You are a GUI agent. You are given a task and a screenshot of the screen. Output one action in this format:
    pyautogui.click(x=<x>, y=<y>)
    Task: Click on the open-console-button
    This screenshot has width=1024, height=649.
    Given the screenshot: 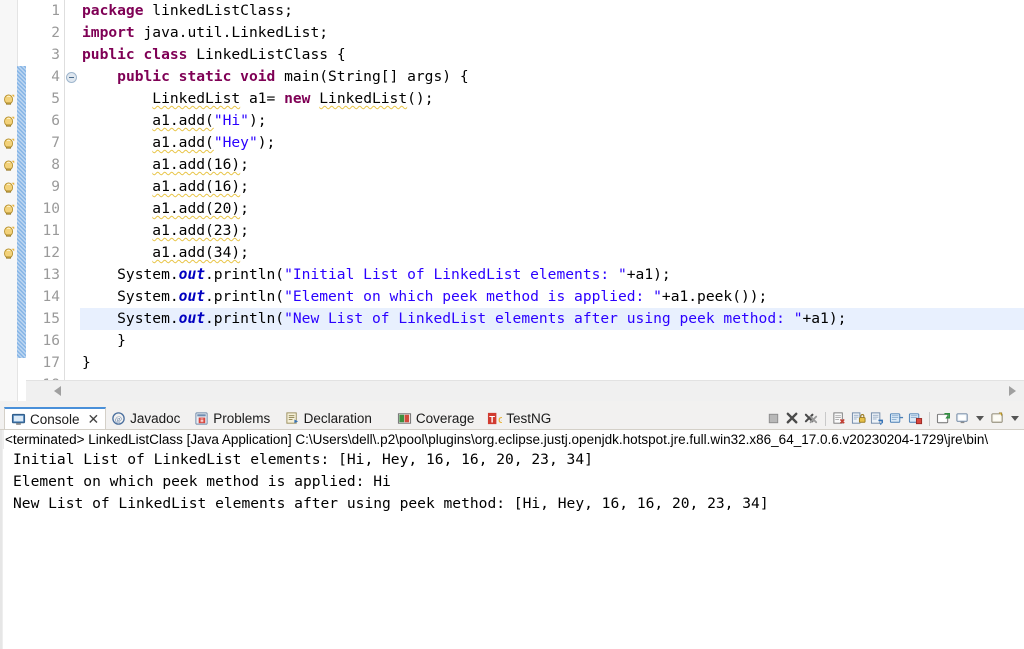 What is the action you would take?
    pyautogui.click(x=943, y=418)
    